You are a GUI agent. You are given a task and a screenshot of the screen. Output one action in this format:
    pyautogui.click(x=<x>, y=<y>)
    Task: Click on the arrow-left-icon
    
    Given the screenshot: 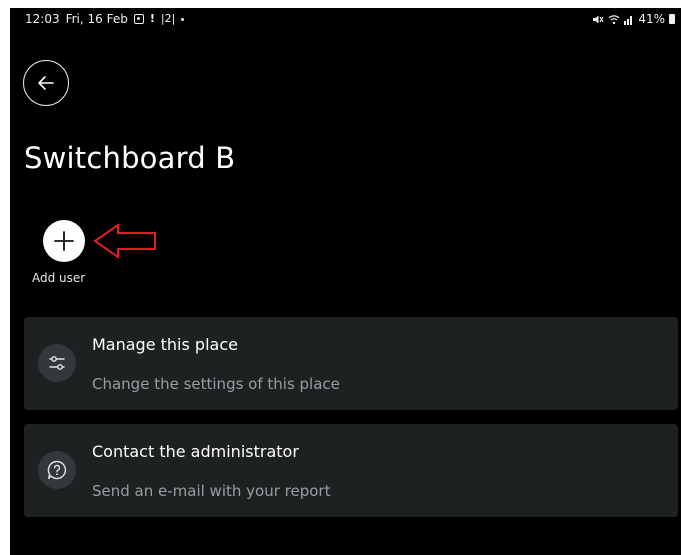 What is the action you would take?
    pyautogui.click(x=46, y=83)
    